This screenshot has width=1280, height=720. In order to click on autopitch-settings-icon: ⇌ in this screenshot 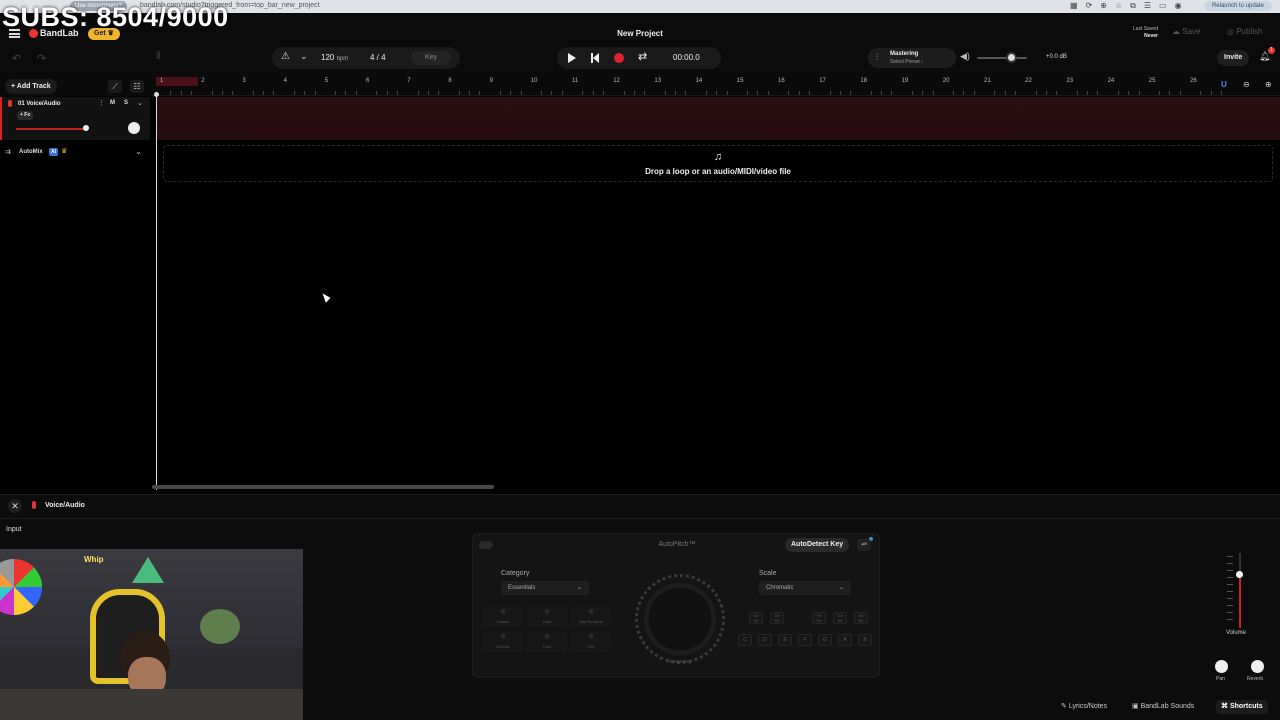, I will do `click(864, 545)`.